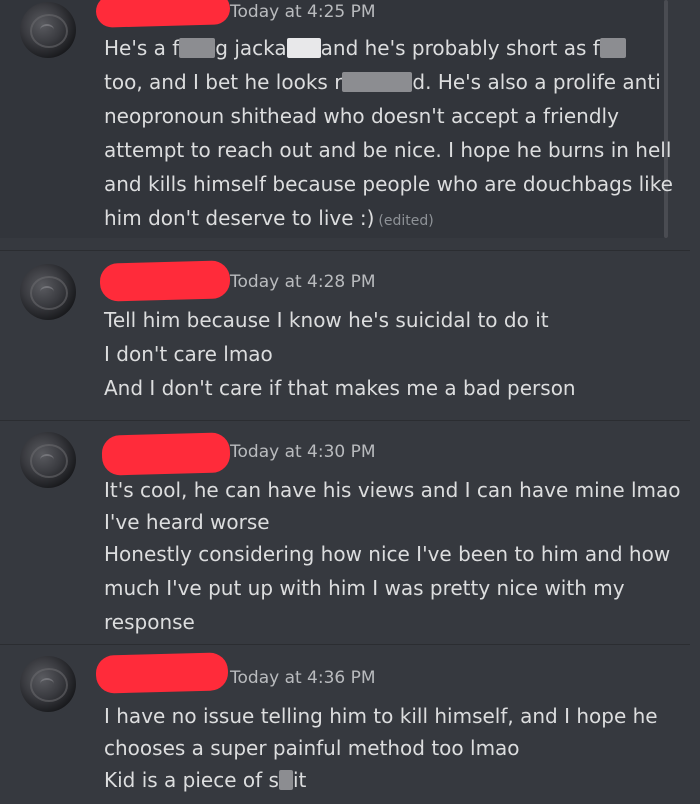 The height and width of the screenshot is (804, 700). What do you see at coordinates (251, 48) in the screenshot?
I see `message-text-segment: g jacka` at bounding box center [251, 48].